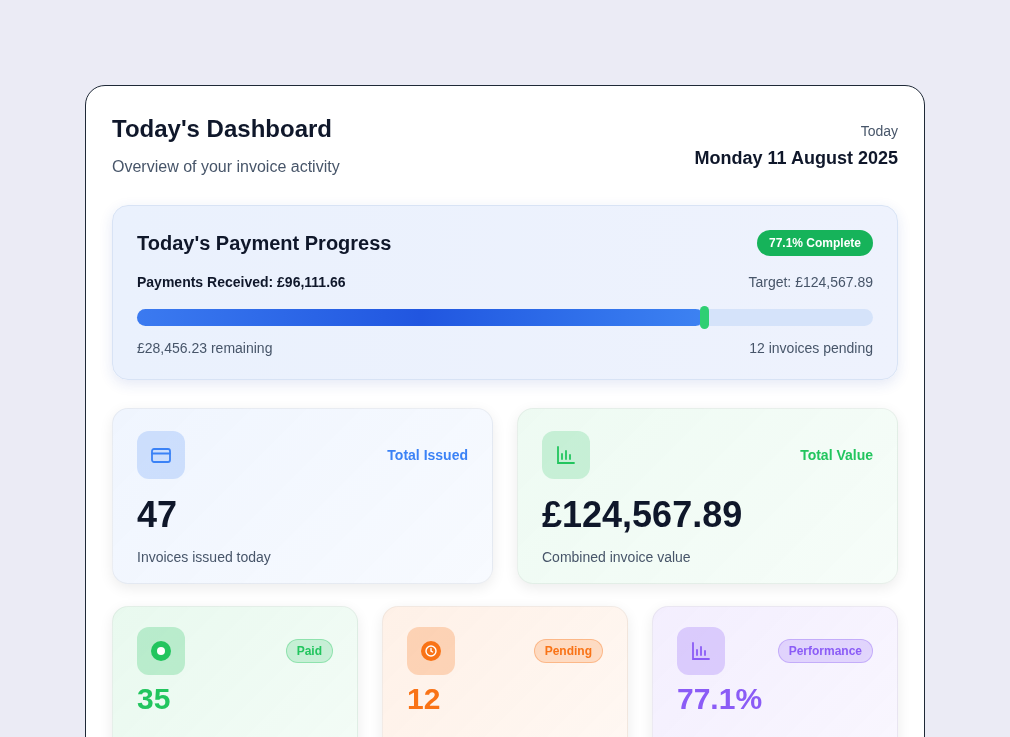  What do you see at coordinates (205, 348) in the screenshot?
I see `remaining-amount: £28,456.23 remaining` at bounding box center [205, 348].